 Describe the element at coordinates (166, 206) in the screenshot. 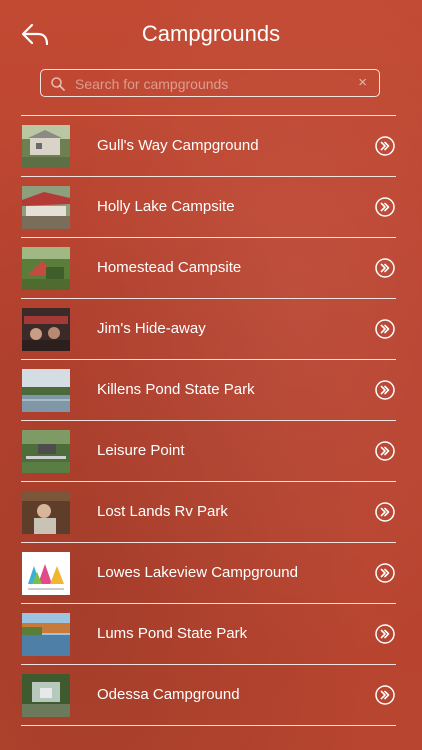

I see `campground-name: Holly Lake Campsite` at that location.